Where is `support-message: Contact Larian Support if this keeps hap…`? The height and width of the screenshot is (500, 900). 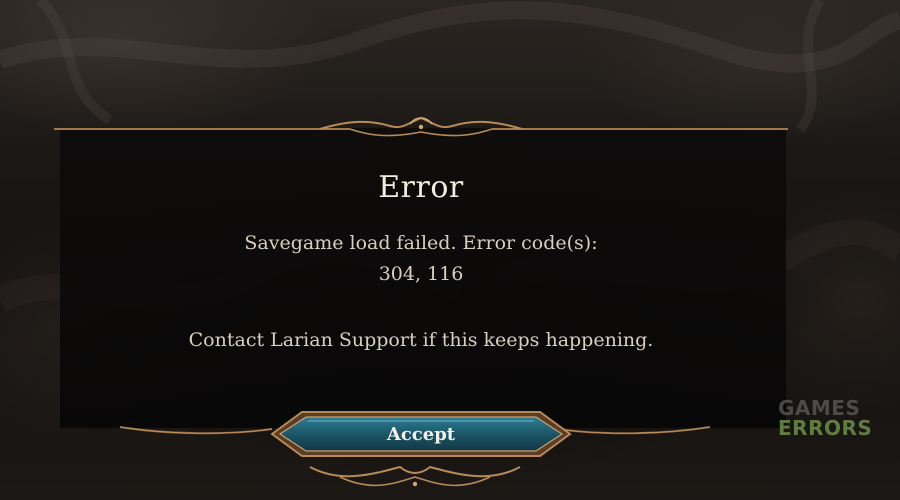 support-message: Contact Larian Support if this keeps hap… is located at coordinates (421, 340).